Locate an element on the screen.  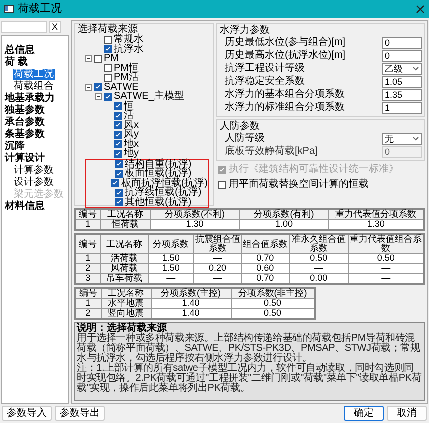
nav-item: 条基参数 is located at coordinates (25, 134).